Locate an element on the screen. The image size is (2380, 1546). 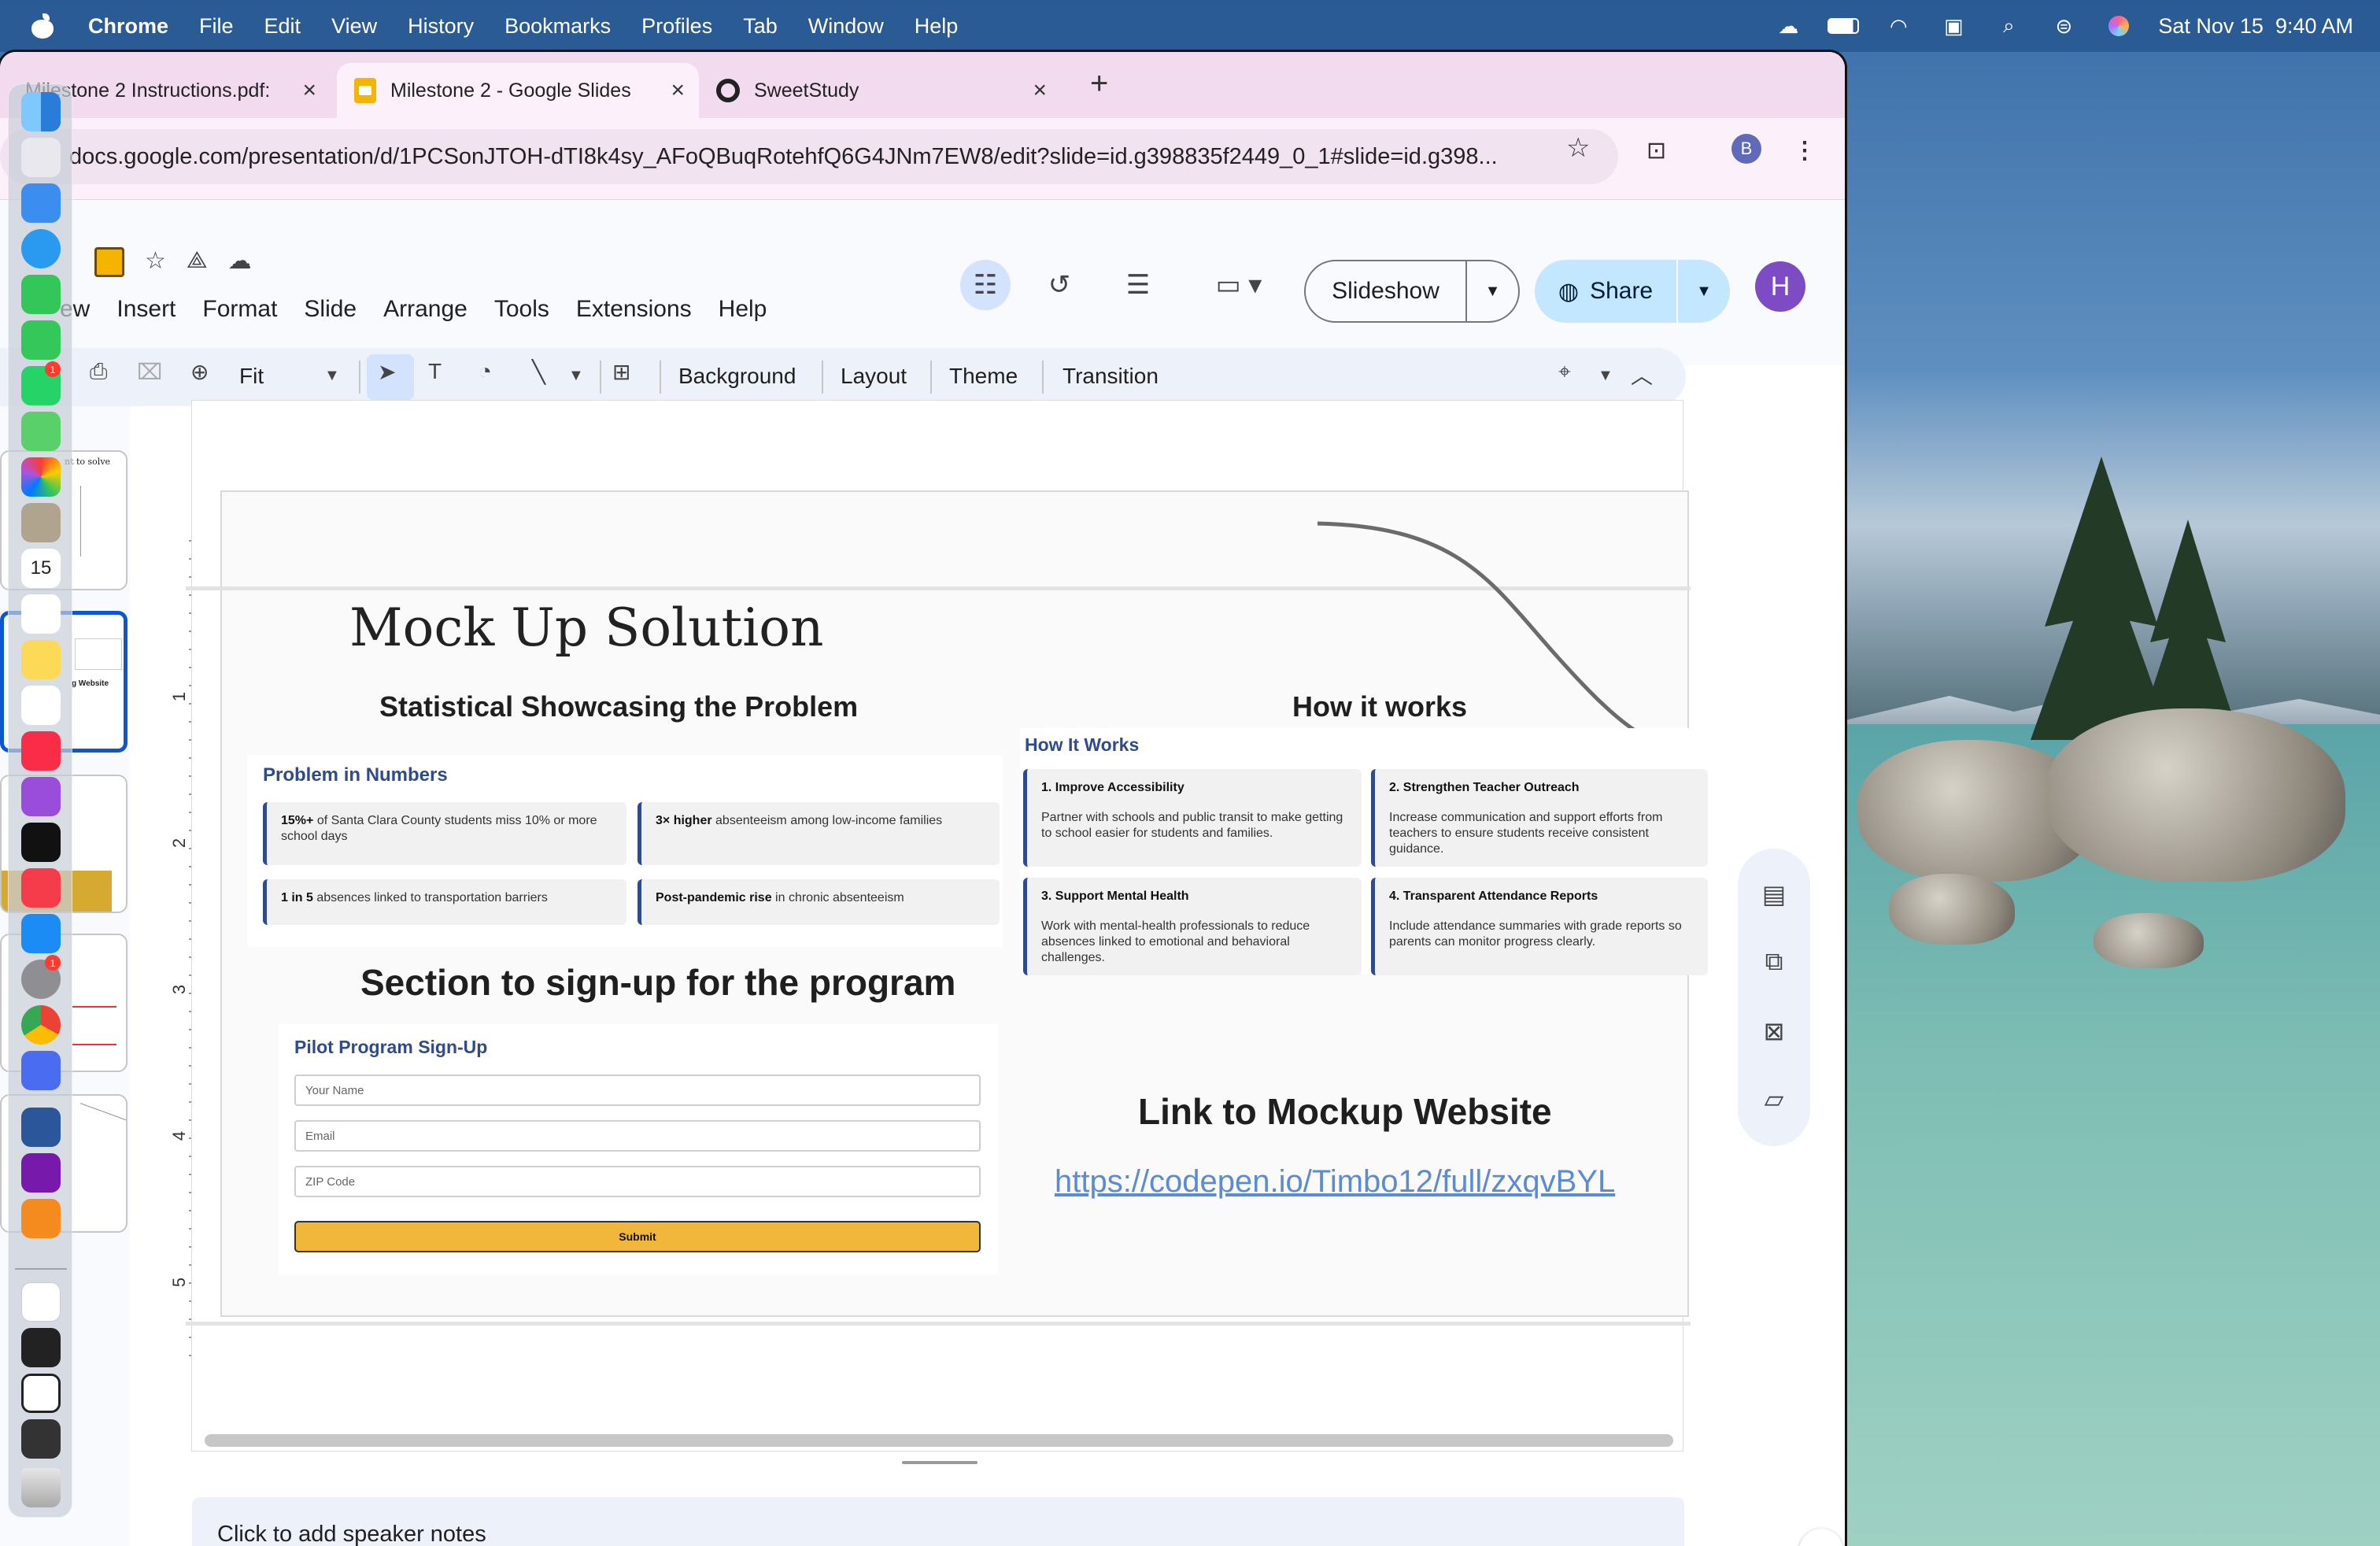
line-icon: ╲ is located at coordinates (538, 372).